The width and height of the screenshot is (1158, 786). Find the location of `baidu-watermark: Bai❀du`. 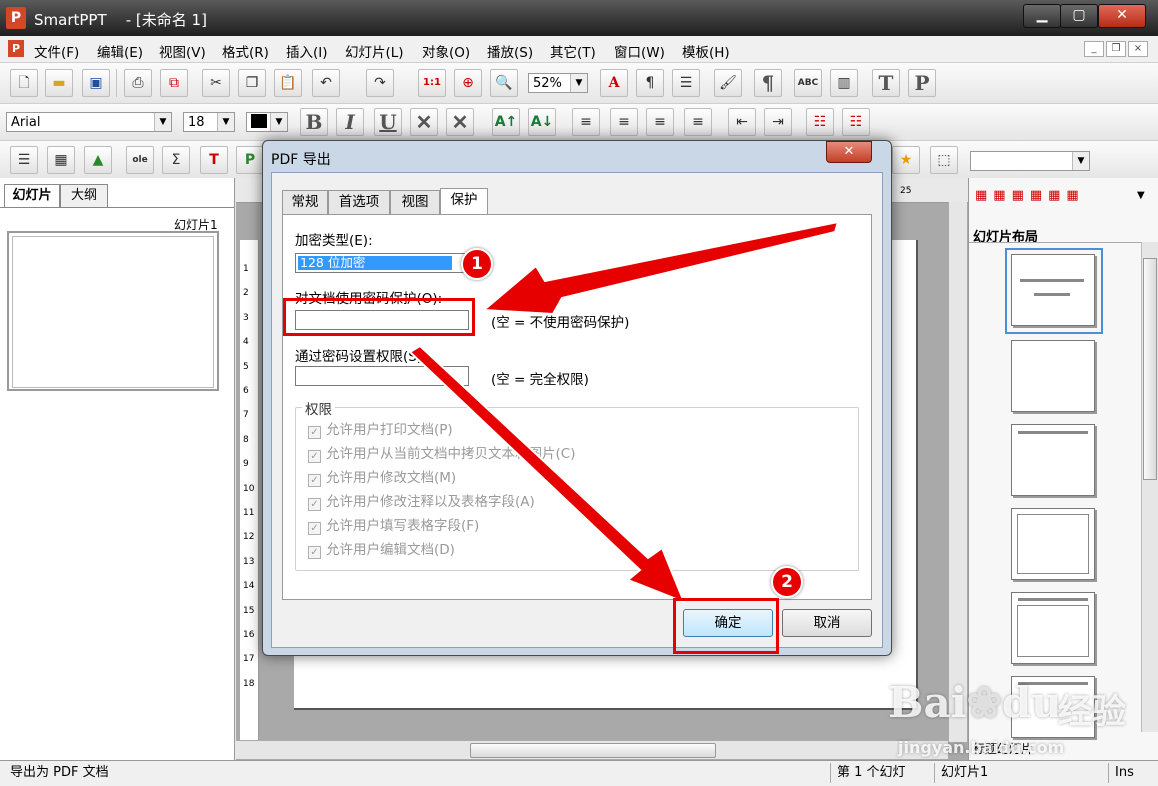

baidu-watermark: Bai❀du is located at coordinates (975, 702).